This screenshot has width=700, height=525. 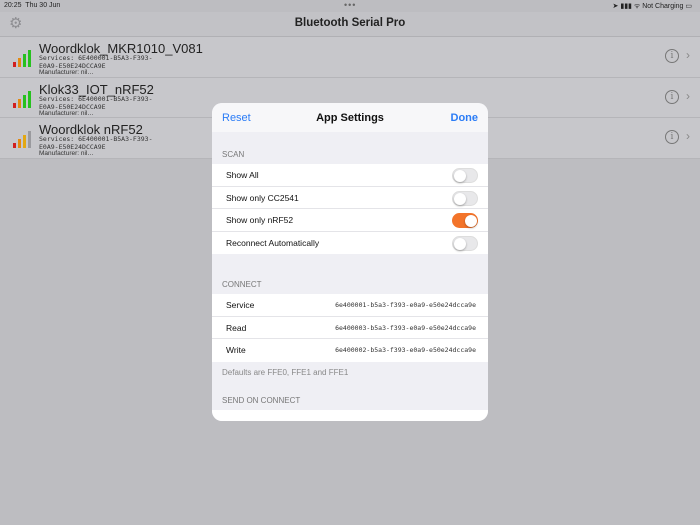 What do you see at coordinates (405, 350) in the screenshot?
I see `uuid-value: 6e400002-b5a3-f393-e0a9-e50e24dcca9e` at bounding box center [405, 350].